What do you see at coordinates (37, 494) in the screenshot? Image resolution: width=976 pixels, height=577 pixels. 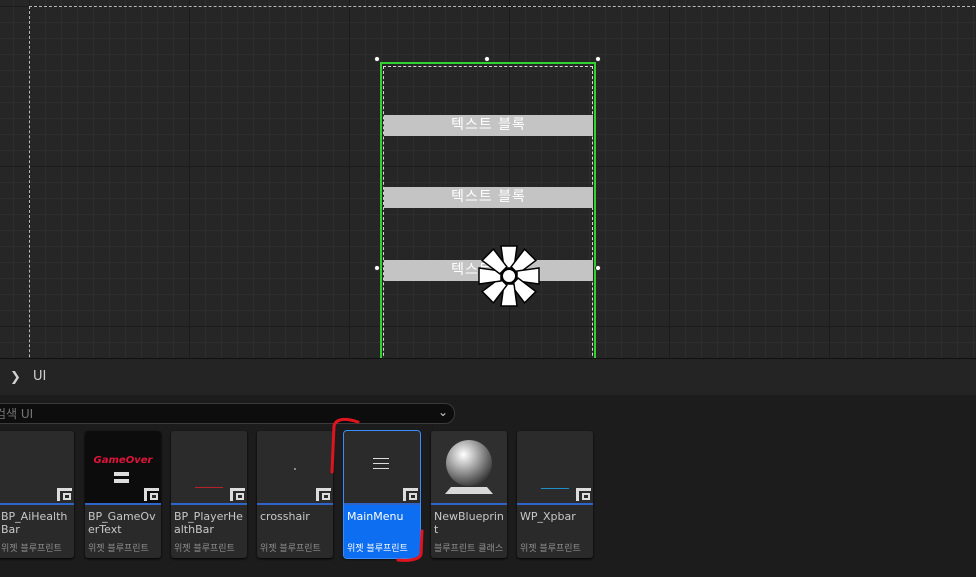 I see `asset-tile-bp-aihealthbar: BP_AiHealthBar 위젯 블루프린트` at bounding box center [37, 494].